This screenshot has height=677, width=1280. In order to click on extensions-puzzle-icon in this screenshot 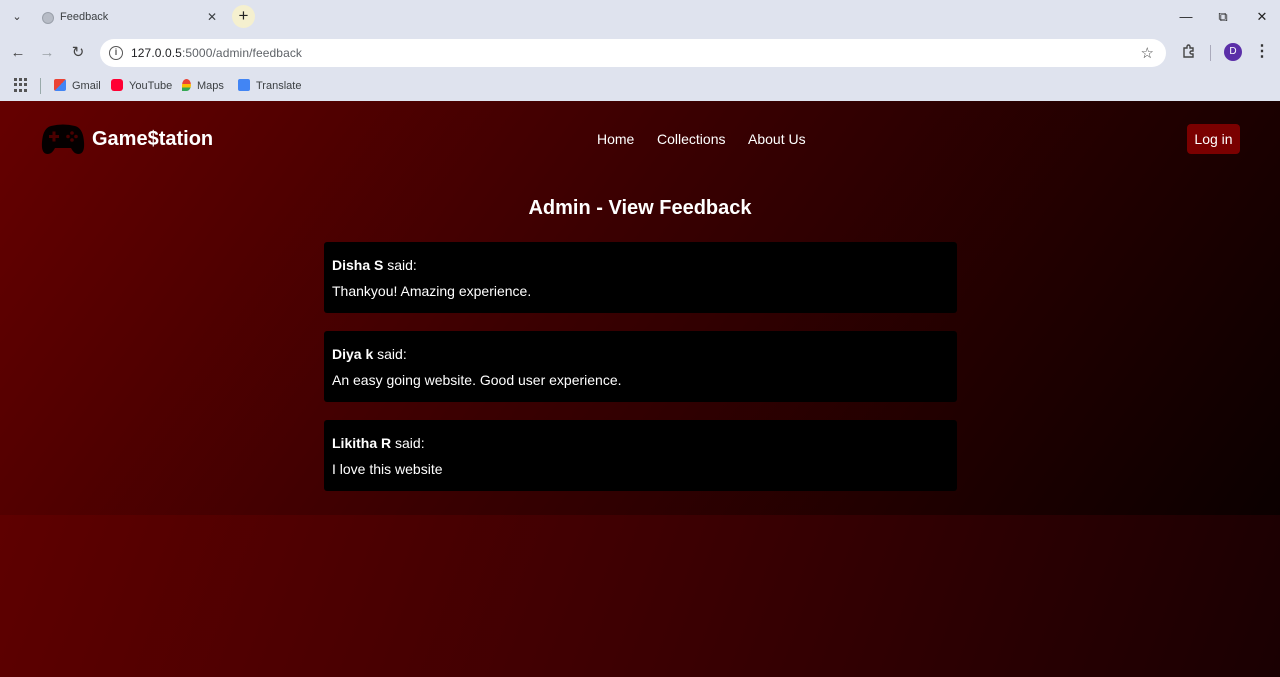, I will do `click(1189, 52)`.